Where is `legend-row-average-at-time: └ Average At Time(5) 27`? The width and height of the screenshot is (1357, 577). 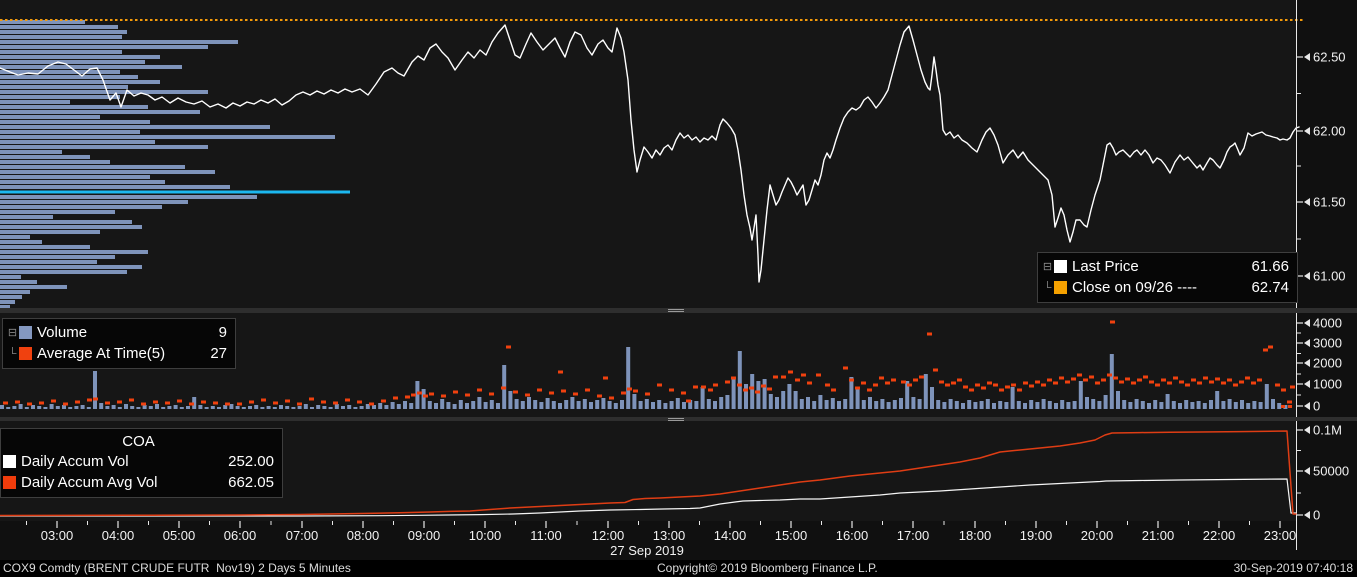 legend-row-average-at-time: └ Average At Time(5) 27 is located at coordinates (116, 353).